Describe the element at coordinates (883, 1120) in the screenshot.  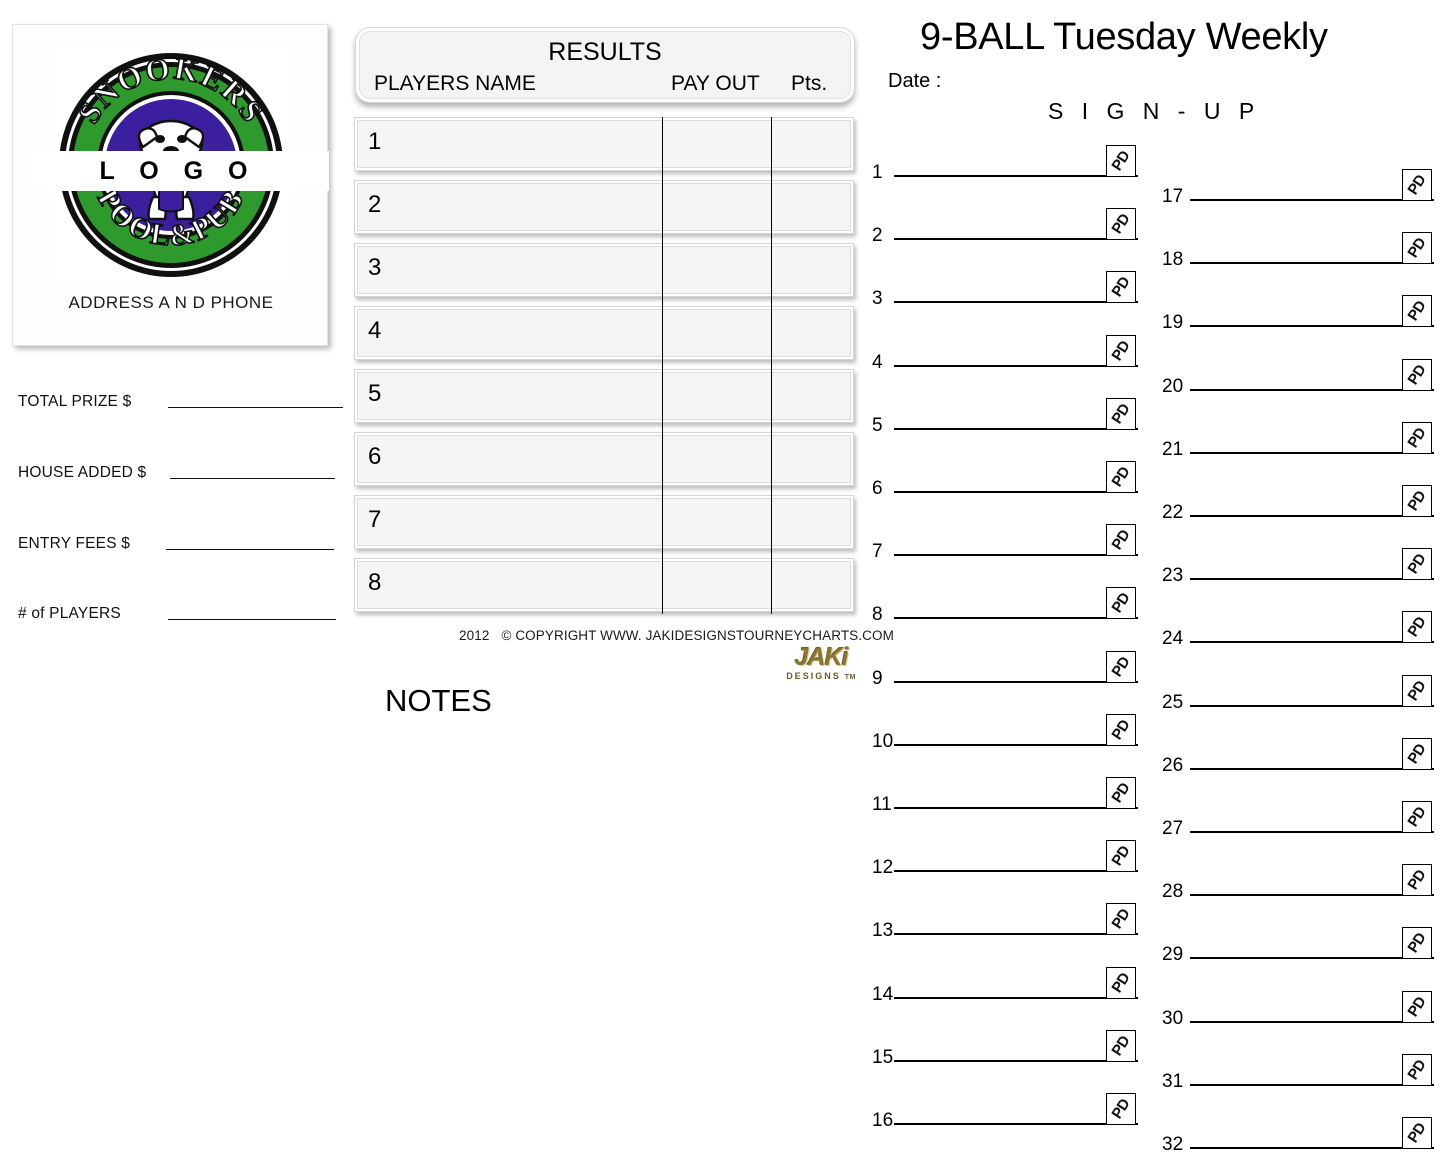
I see `signup-row-number: 16` at that location.